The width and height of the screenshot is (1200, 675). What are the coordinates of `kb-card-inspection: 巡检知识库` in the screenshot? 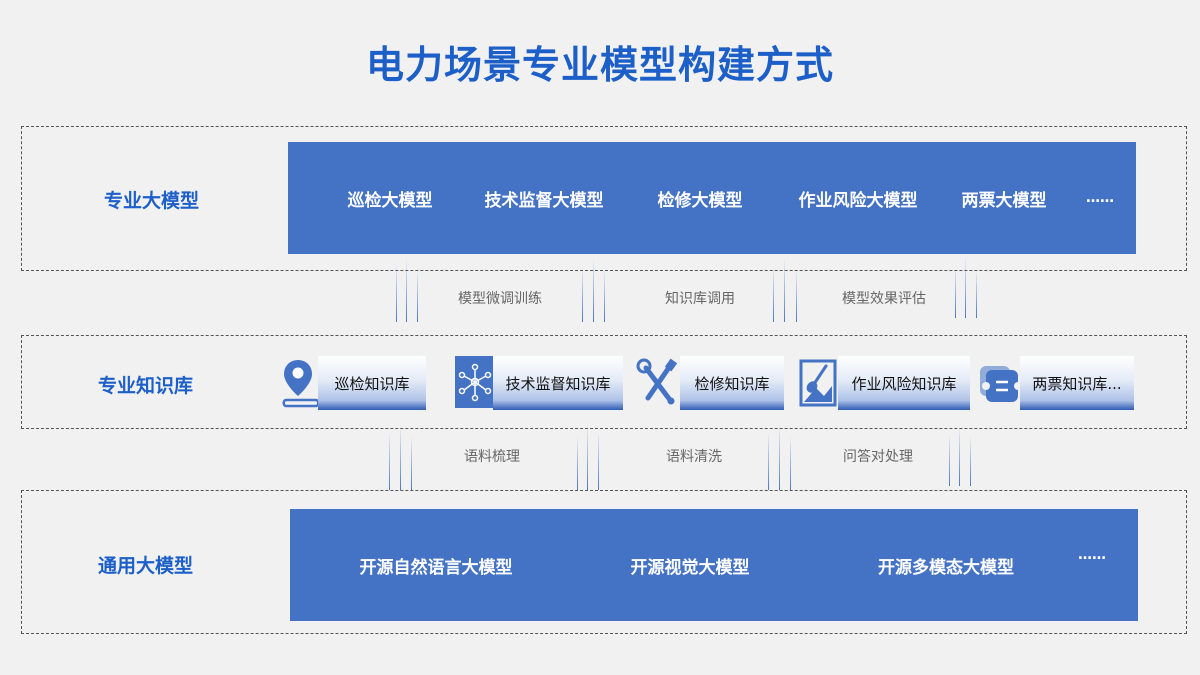 It's located at (353, 383).